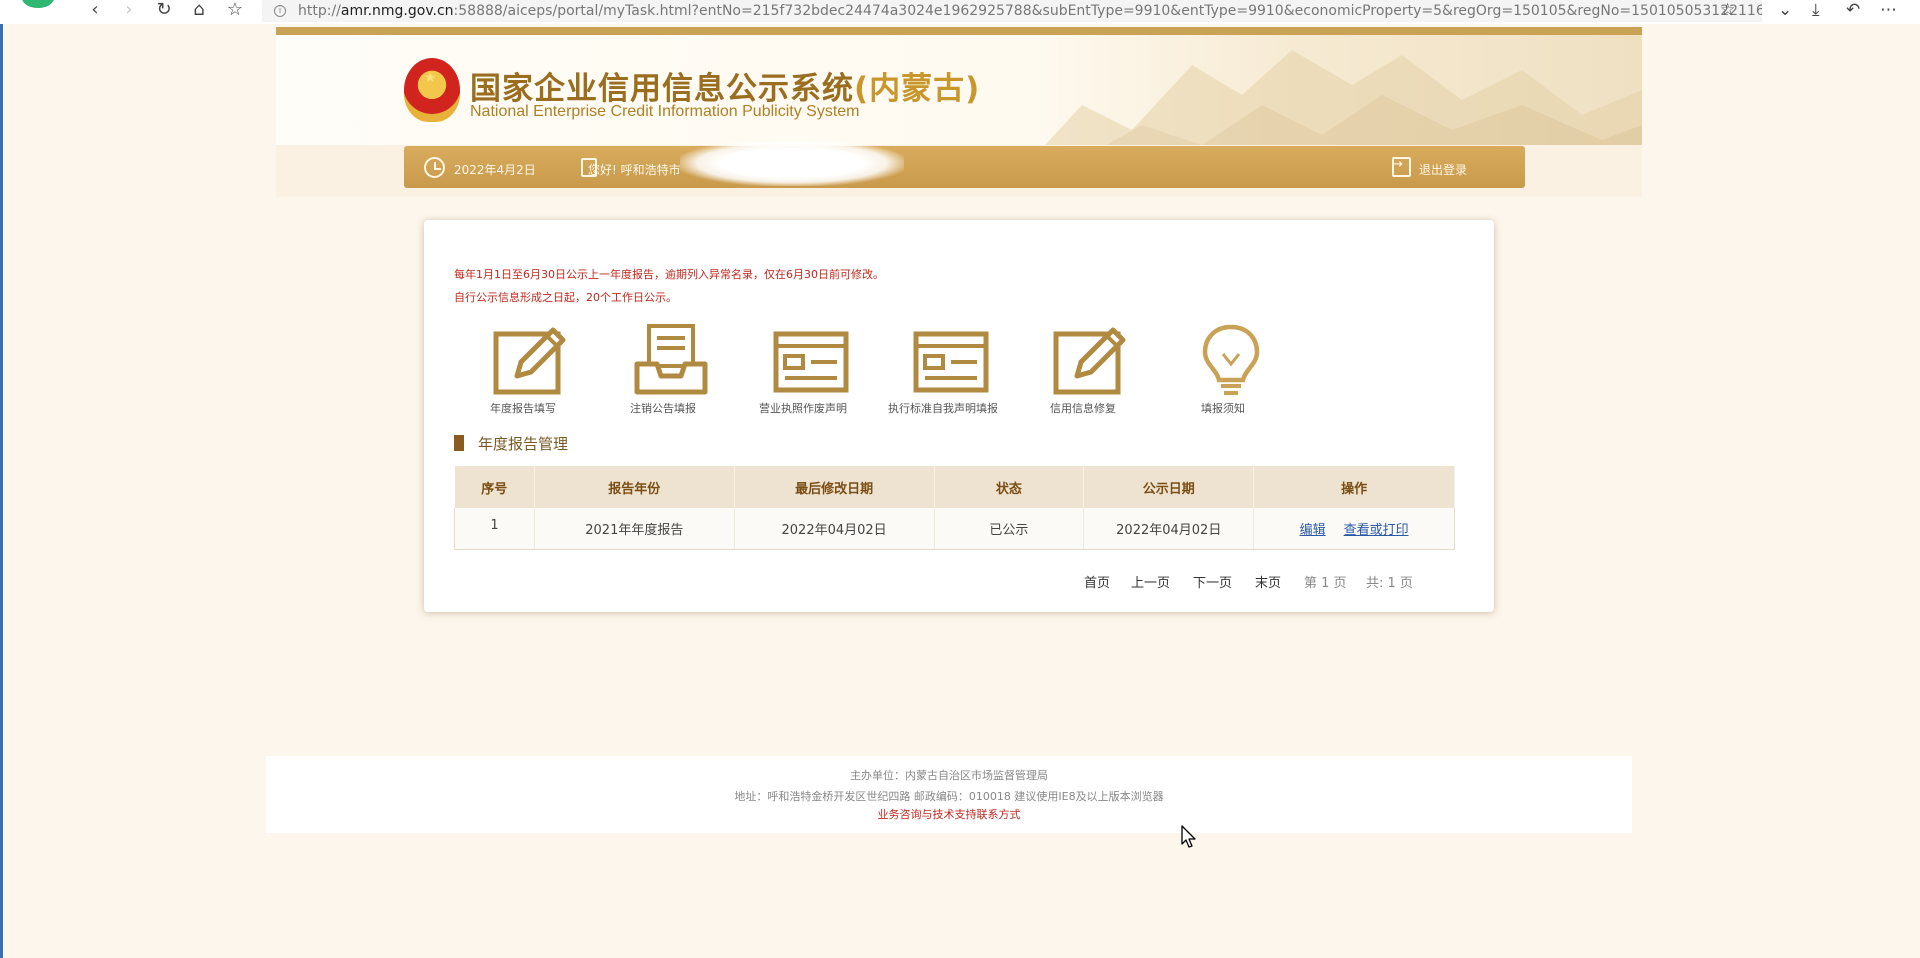  I want to click on func-label: 营业执照作废声明, so click(803, 408).